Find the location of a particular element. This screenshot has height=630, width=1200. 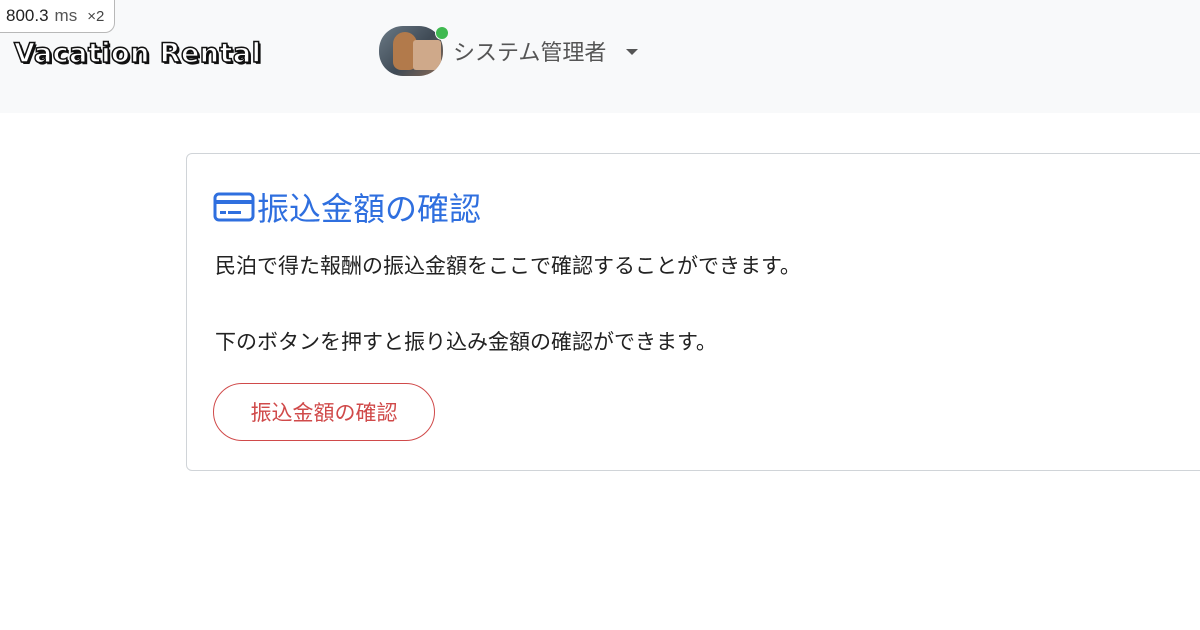

performance-value: 800.3 is located at coordinates (27, 15).